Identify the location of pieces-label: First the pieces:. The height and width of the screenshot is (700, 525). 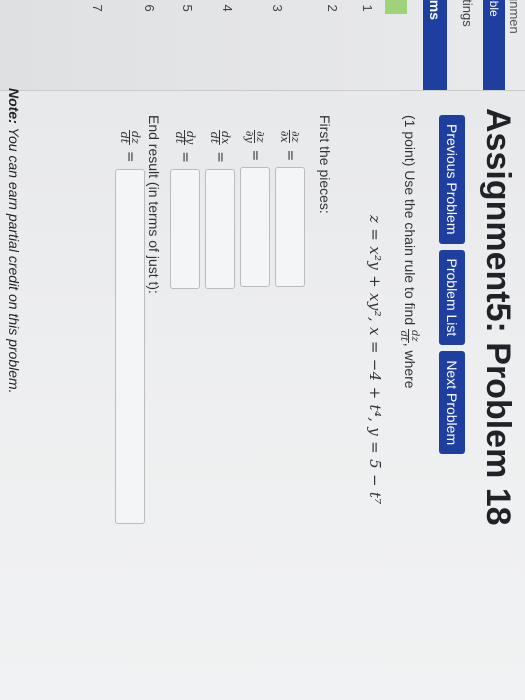
(325, 164).